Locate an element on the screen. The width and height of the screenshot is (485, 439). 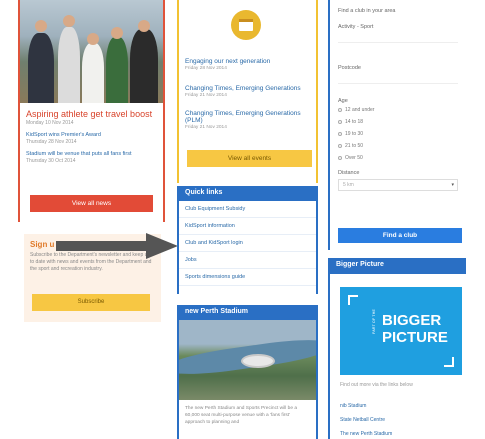
news-item-date: Thursday 28 Nov 2014 is located at coordinates (51, 142).